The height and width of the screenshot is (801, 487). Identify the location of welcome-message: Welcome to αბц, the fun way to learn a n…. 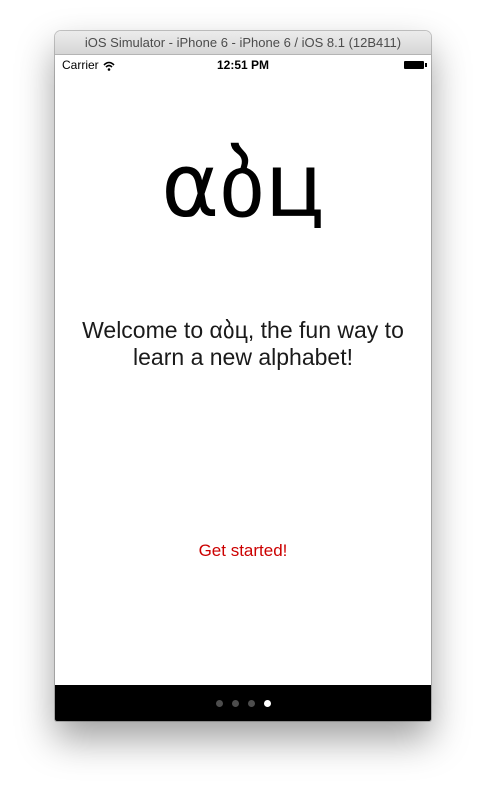
(243, 343).